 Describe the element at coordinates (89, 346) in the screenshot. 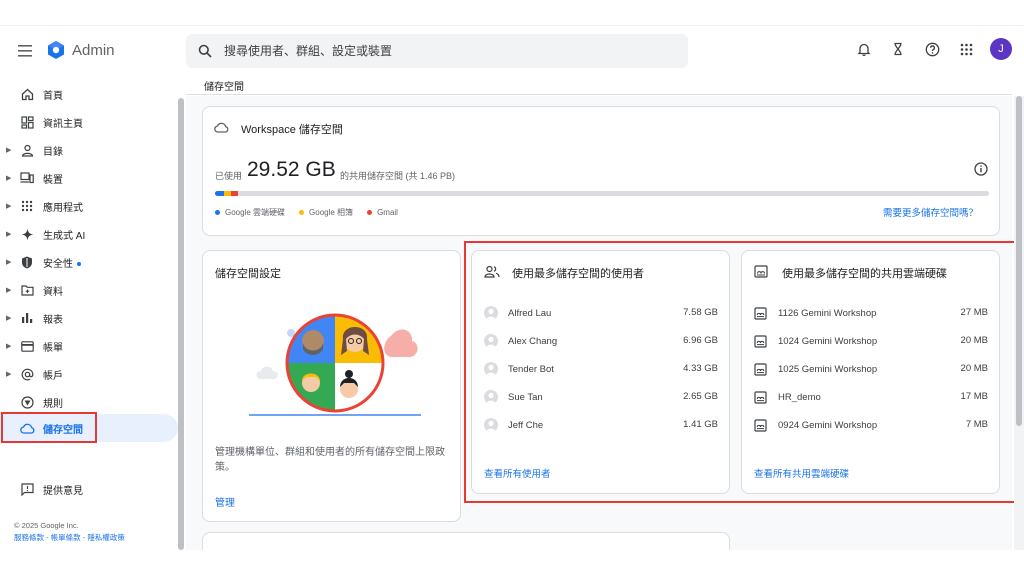

I see `sidebar-item-billing: ▶ 帳單` at that location.